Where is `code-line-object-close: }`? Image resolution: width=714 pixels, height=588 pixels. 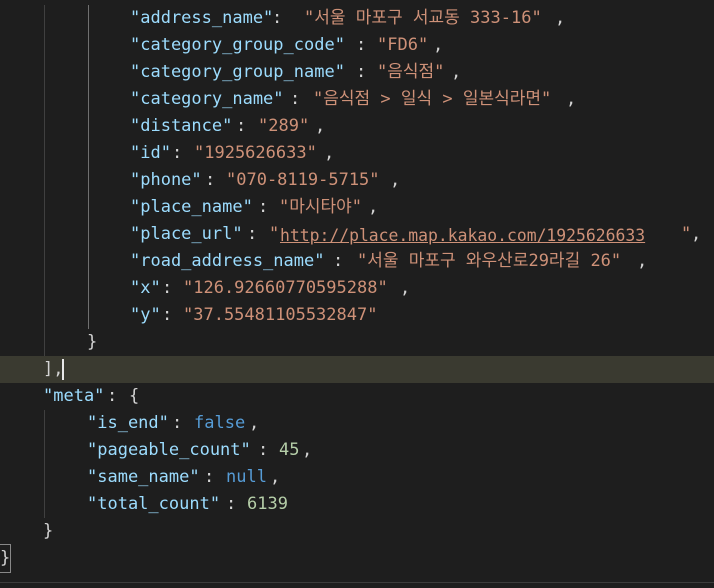
code-line-object-close: } is located at coordinates (357, 342).